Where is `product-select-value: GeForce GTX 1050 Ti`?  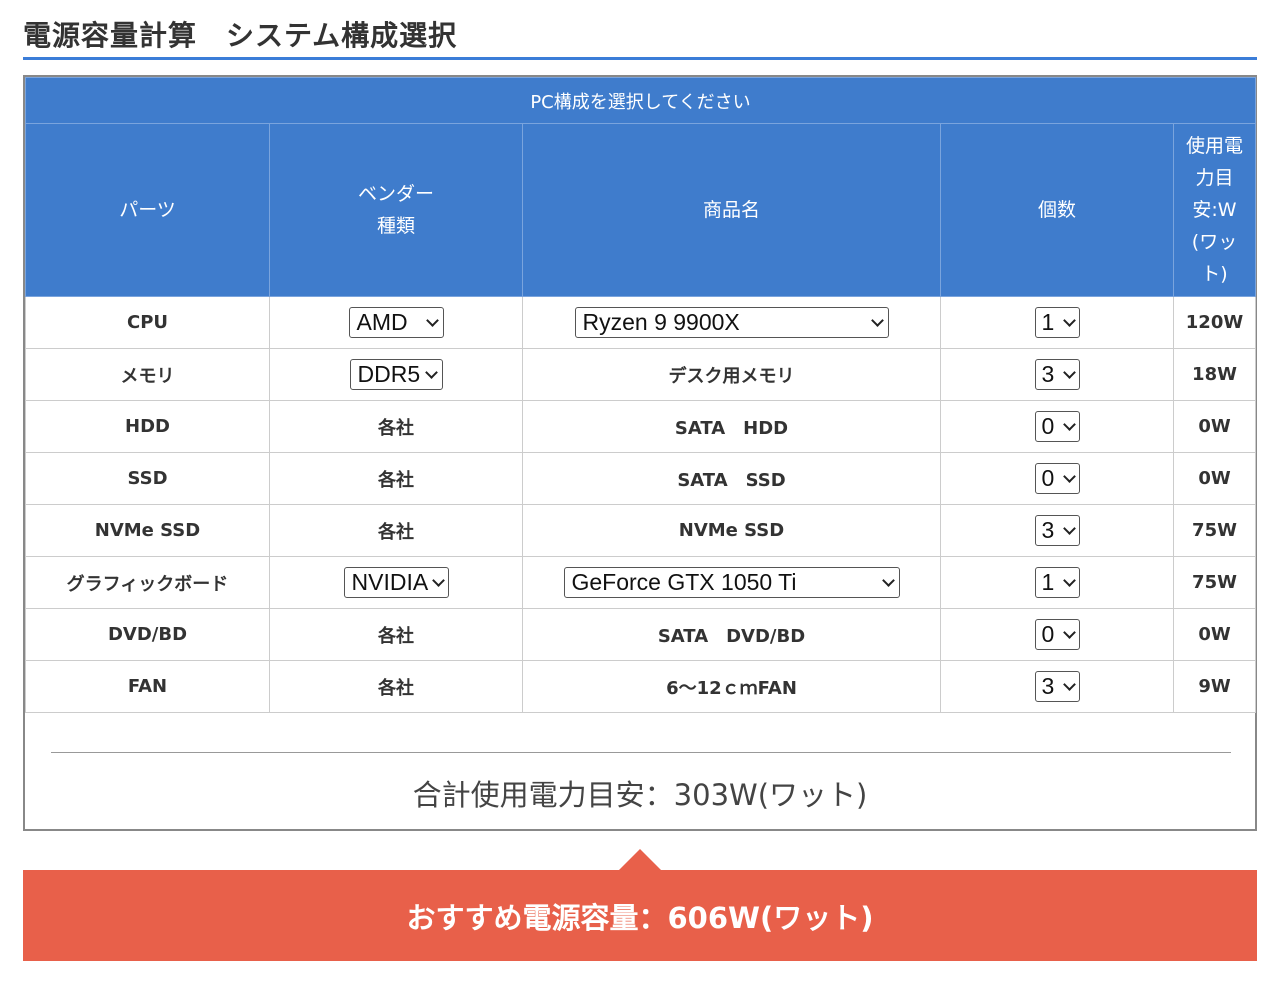 product-select-value: GeForce GTX 1050 Ti is located at coordinates (684, 582).